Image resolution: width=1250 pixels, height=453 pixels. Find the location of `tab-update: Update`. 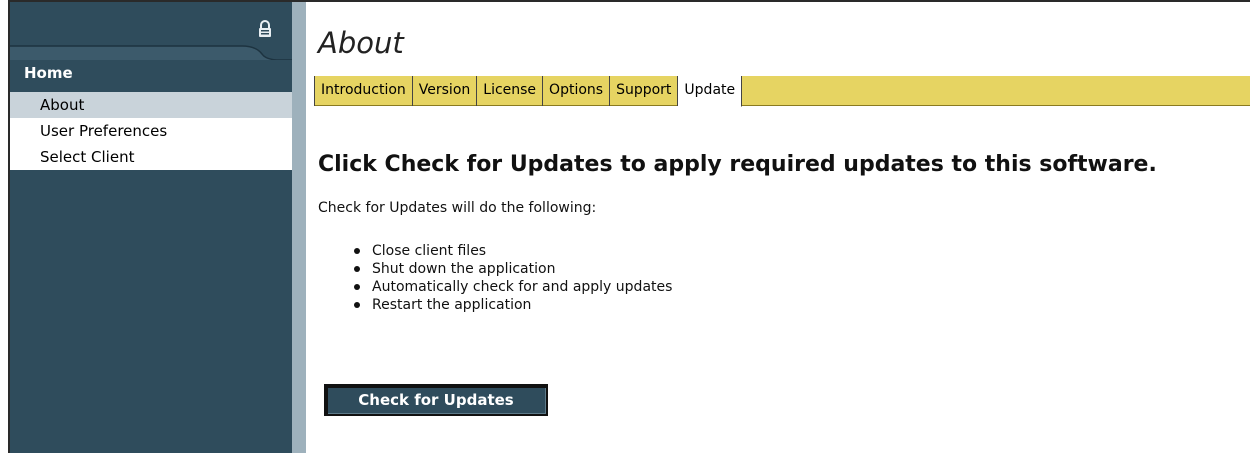

tab-update: Update is located at coordinates (710, 91).